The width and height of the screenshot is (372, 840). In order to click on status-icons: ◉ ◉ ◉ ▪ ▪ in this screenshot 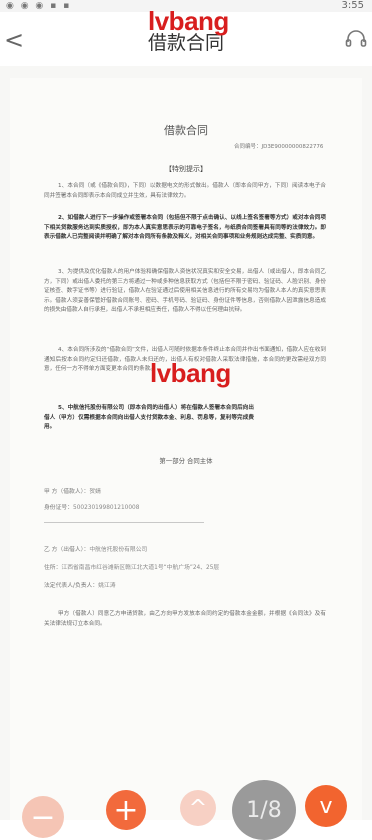, I will do `click(39, 6)`.